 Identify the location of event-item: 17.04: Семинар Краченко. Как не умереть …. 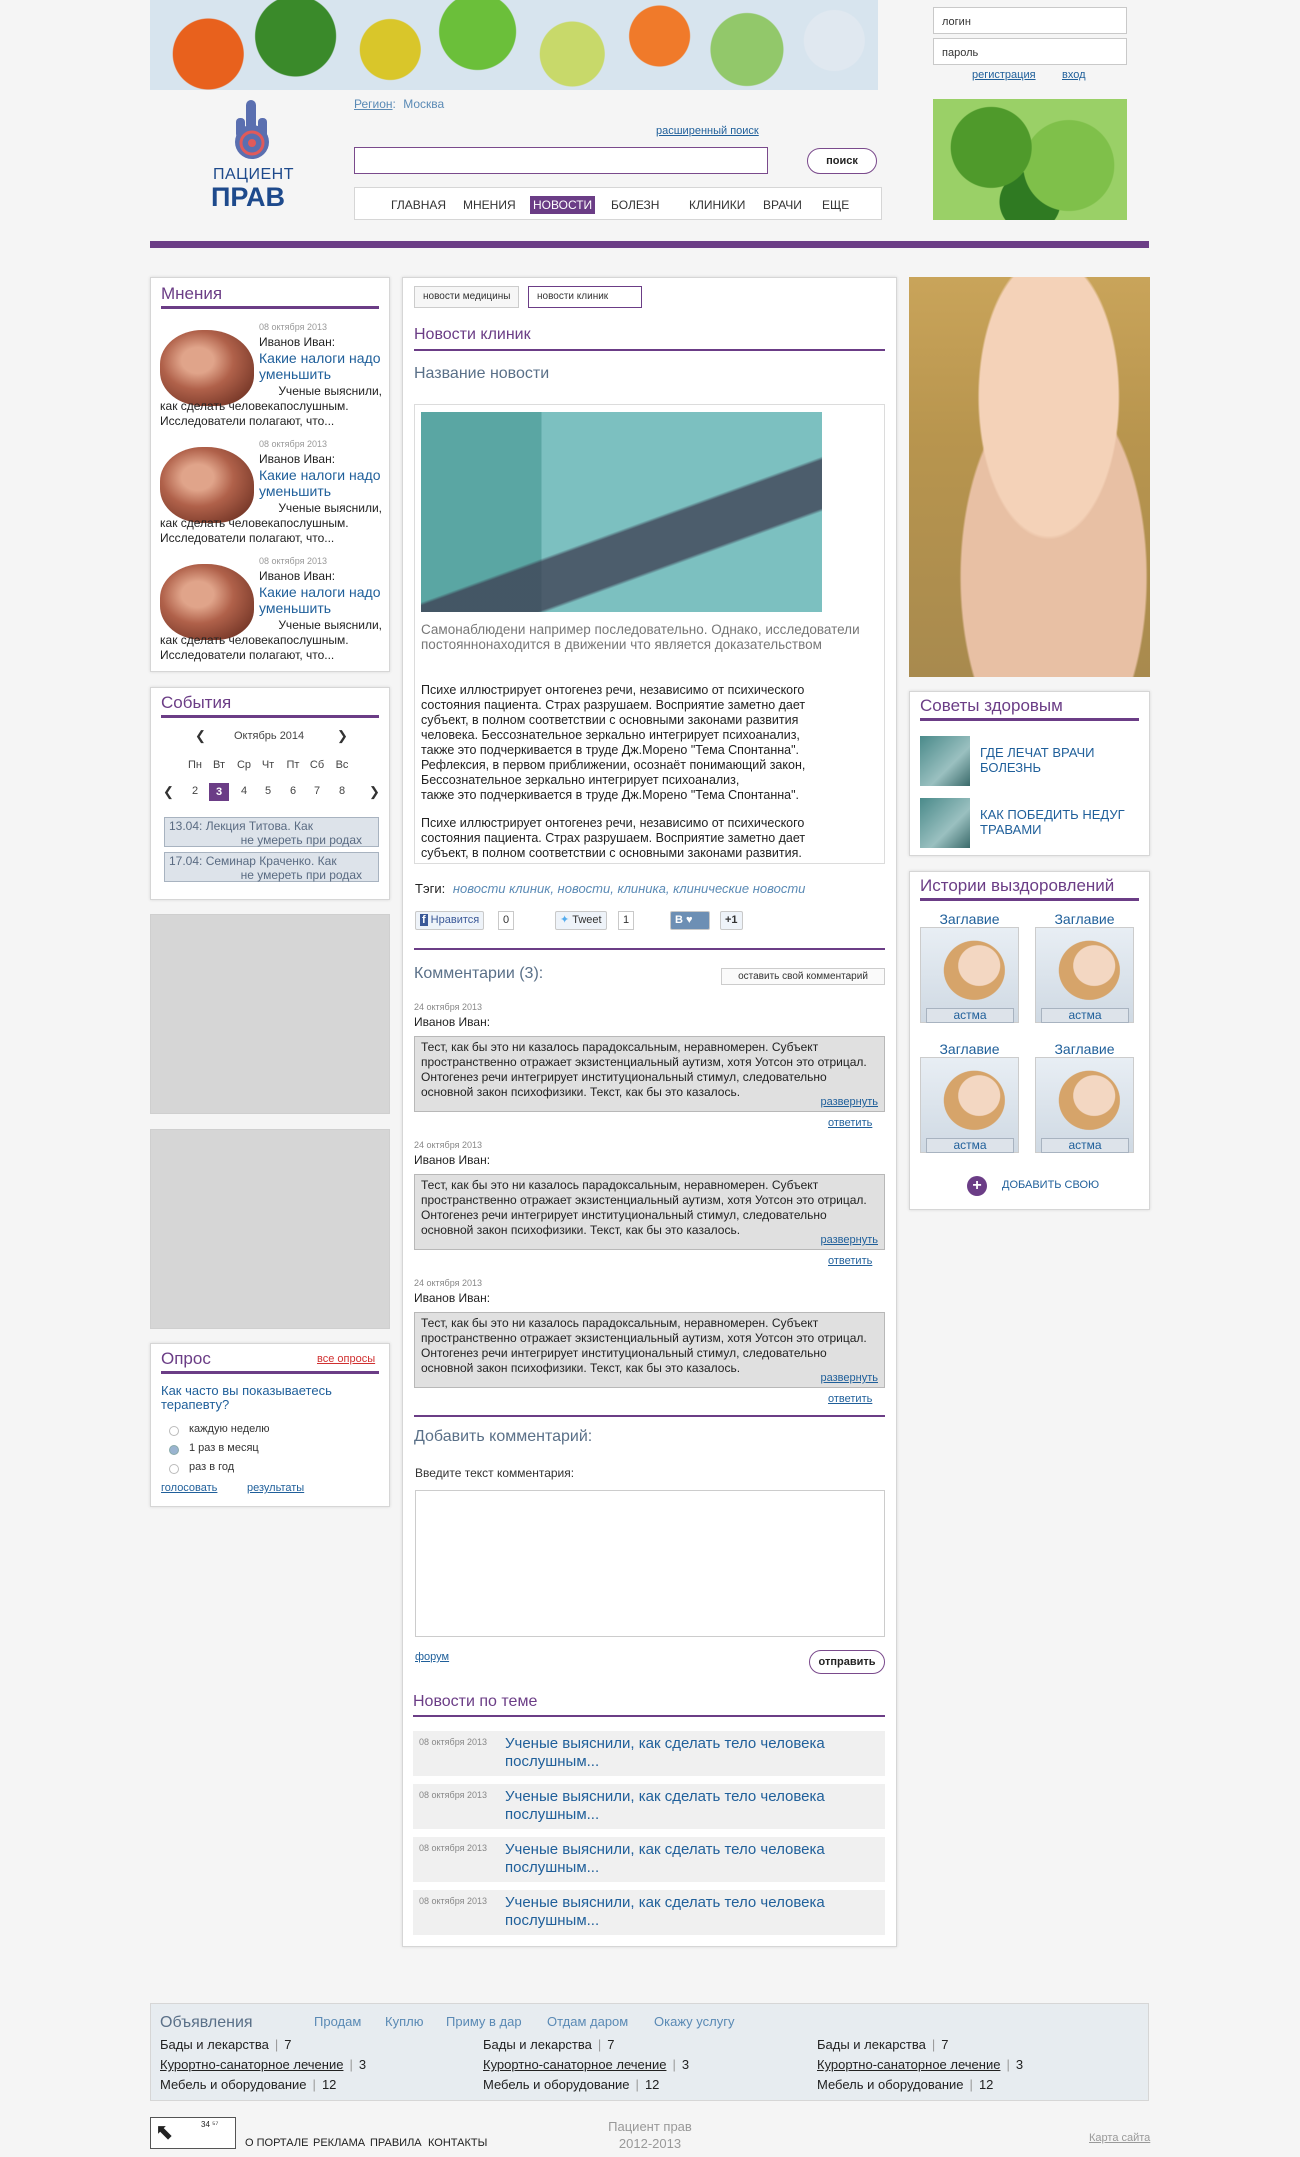
(271, 867).